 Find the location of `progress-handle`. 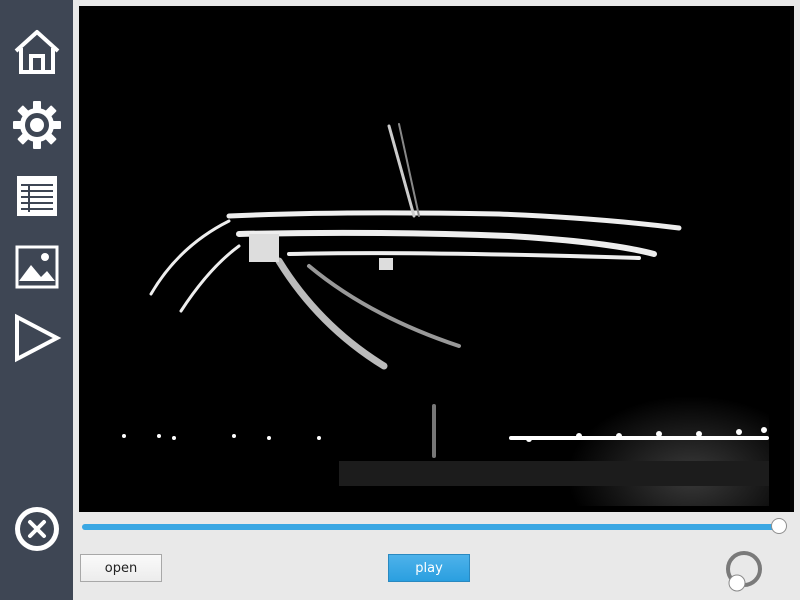

progress-handle is located at coordinates (778, 526).